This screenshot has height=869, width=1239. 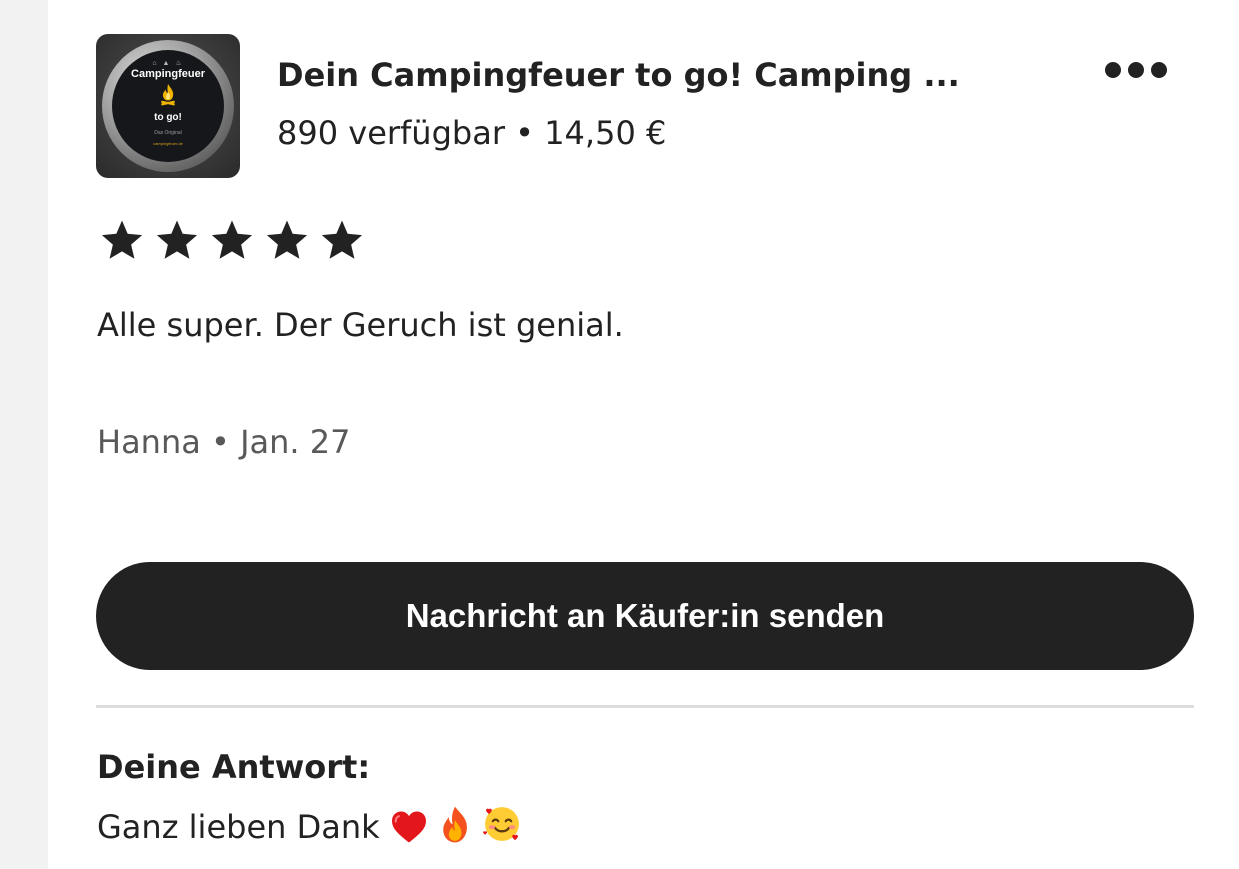 I want to click on answer-heading: Deine Antwort:, so click(x=234, y=767).